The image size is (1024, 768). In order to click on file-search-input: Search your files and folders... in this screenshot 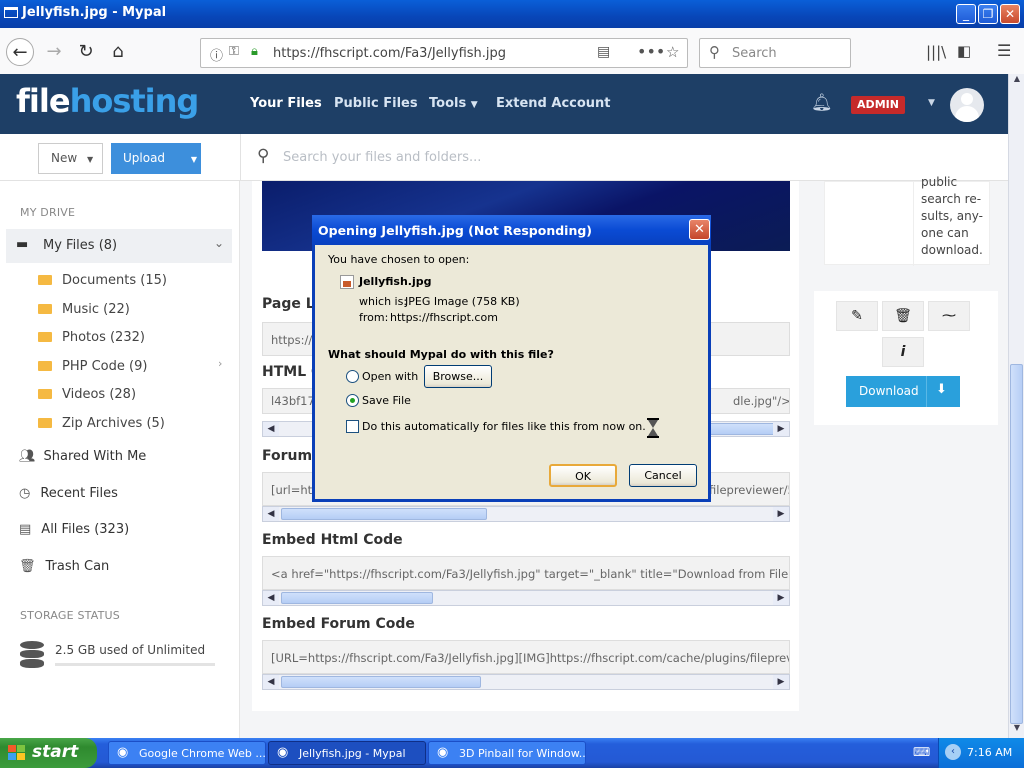, I will do `click(382, 157)`.